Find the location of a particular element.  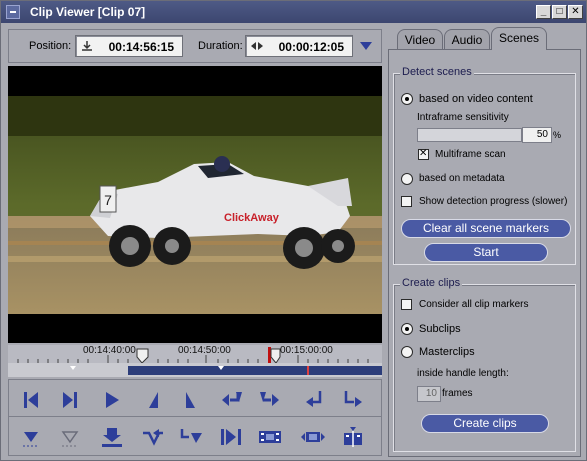

multiframe-label: Multiframe scan is located at coordinates (470, 154).